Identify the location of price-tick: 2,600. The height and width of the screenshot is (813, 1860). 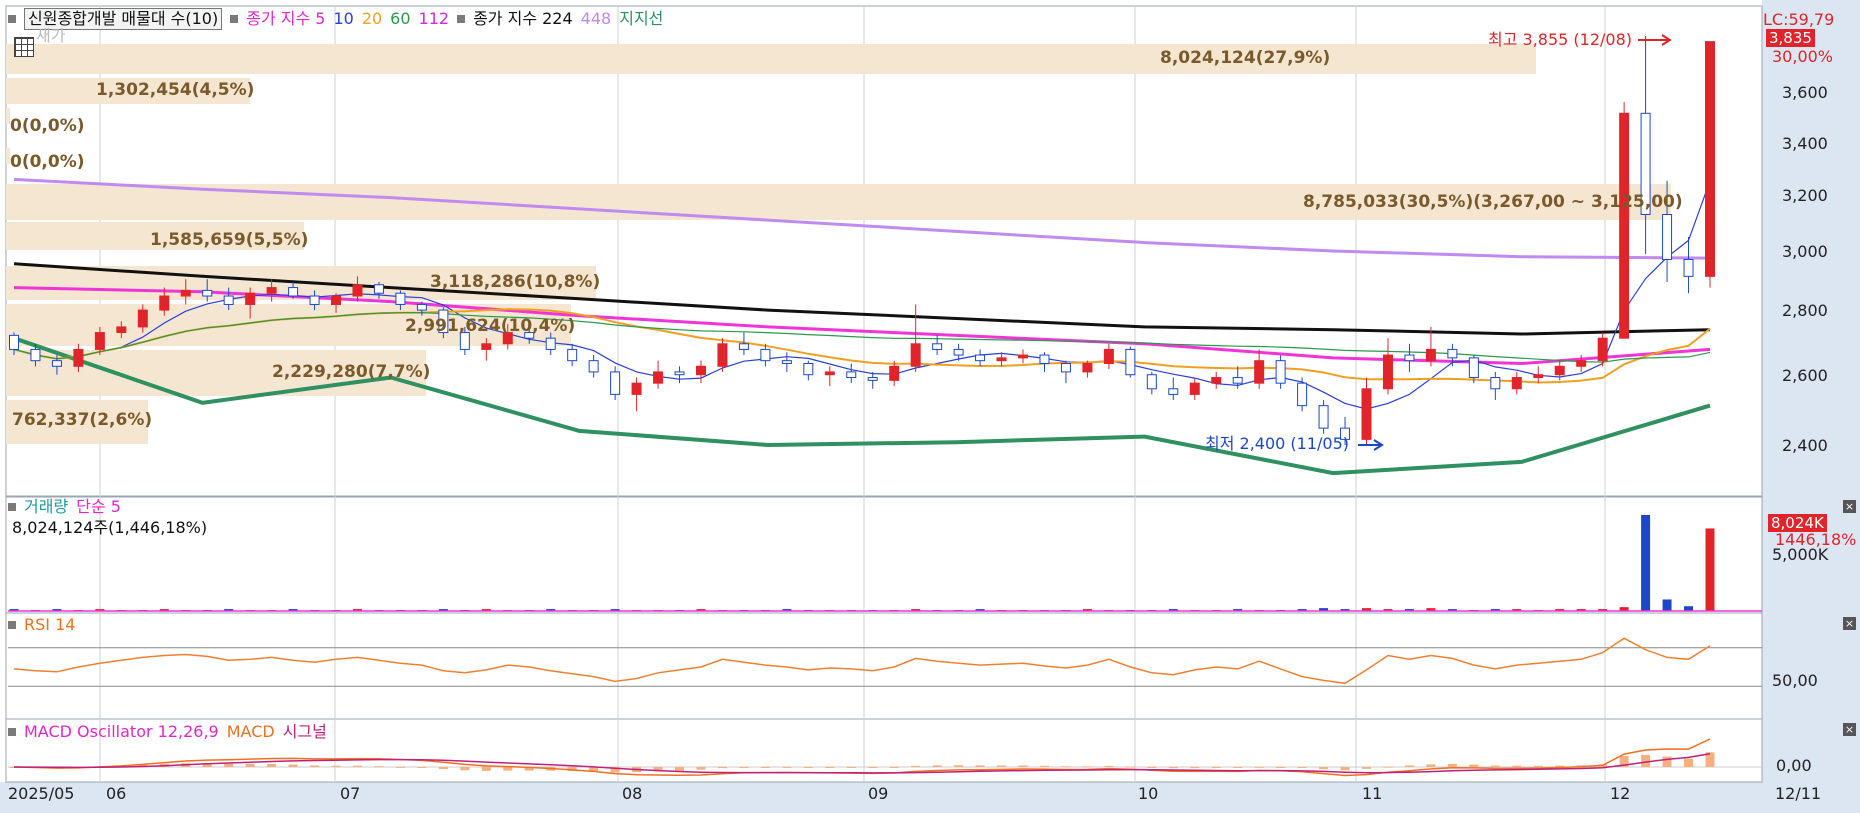
(1805, 375).